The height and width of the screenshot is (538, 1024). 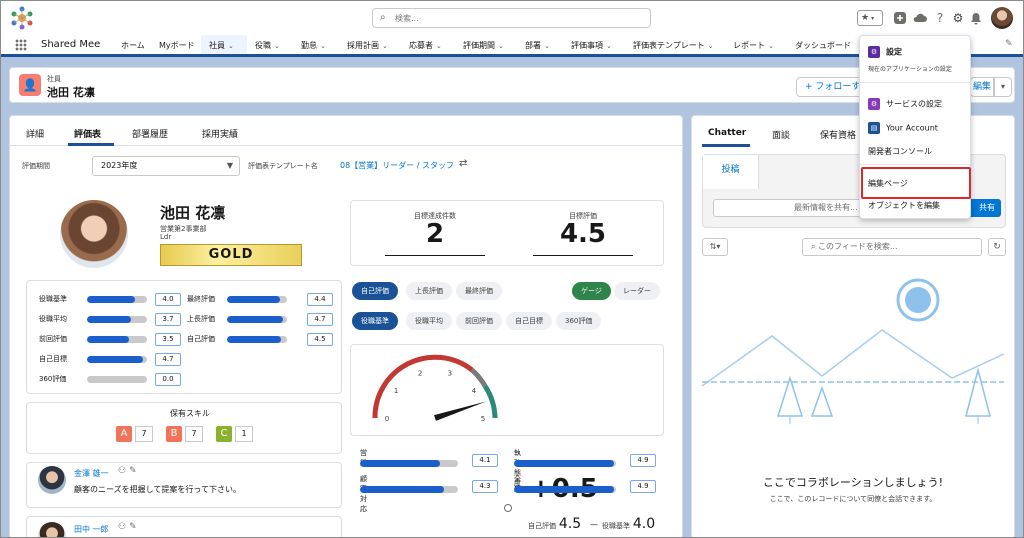 I want to click on tab-qualifications: 保有資格, so click(x=838, y=134).